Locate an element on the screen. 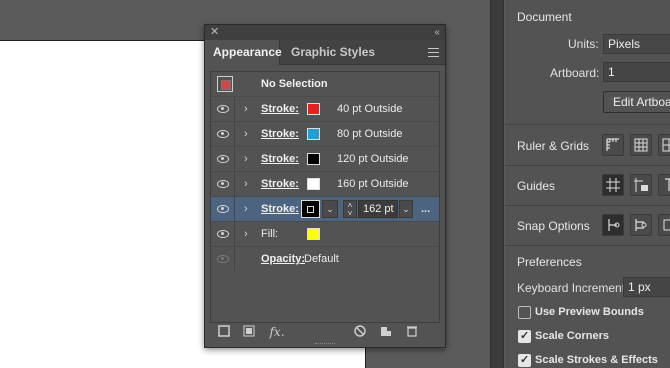 Image resolution: width=670 pixels, height=368 pixels. duplicate-item-icon is located at coordinates (386, 332).